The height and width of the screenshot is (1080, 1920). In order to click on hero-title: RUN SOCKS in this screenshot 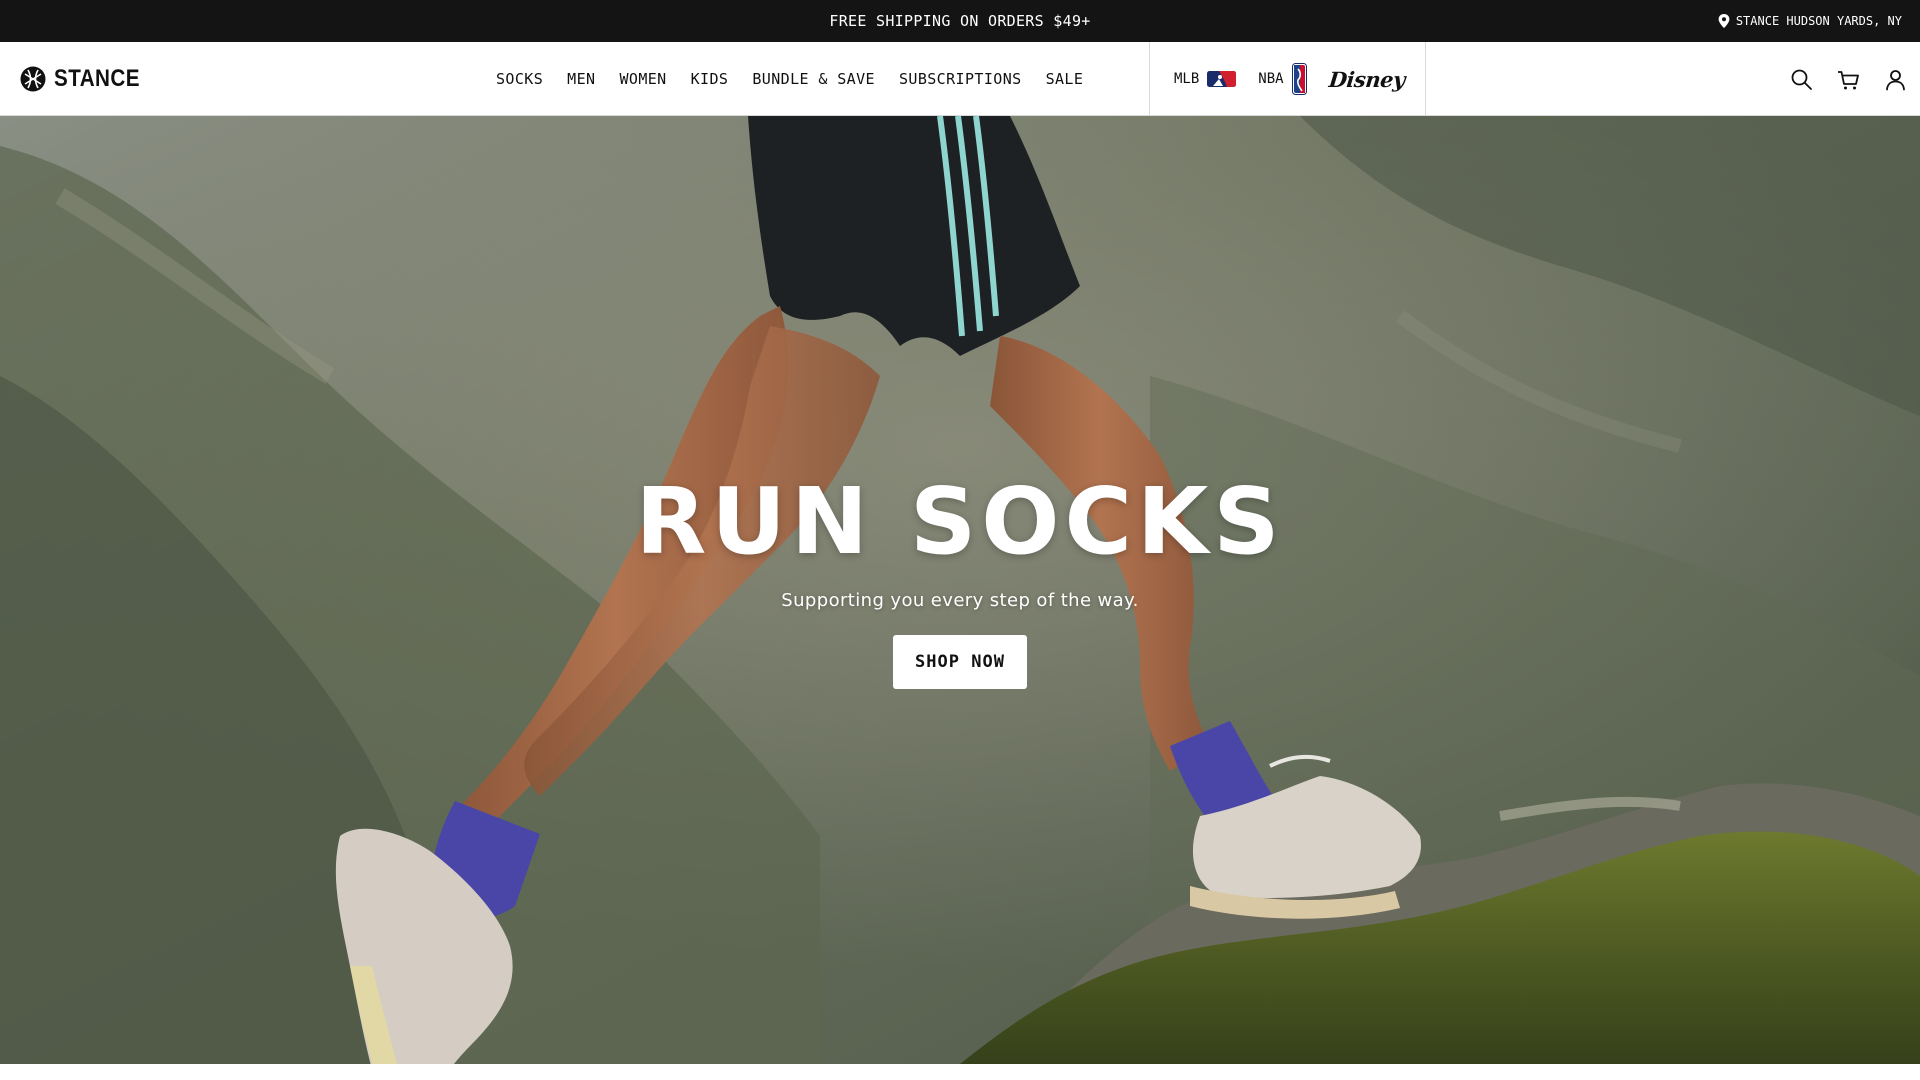, I will do `click(960, 521)`.